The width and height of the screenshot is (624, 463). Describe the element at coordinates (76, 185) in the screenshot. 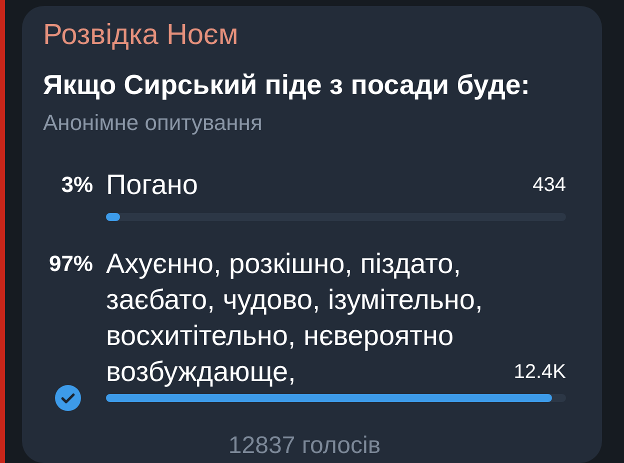

I see `percent-label: 3%` at that location.